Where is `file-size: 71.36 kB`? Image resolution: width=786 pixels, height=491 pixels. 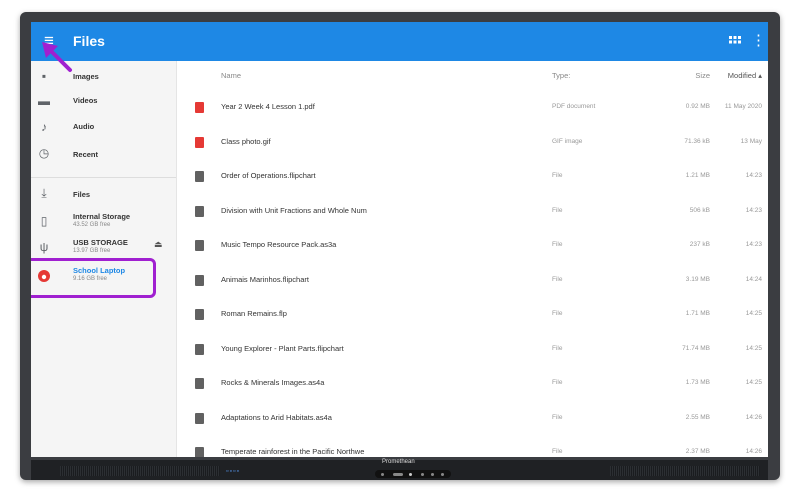
file-size: 71.36 kB is located at coordinates (697, 141).